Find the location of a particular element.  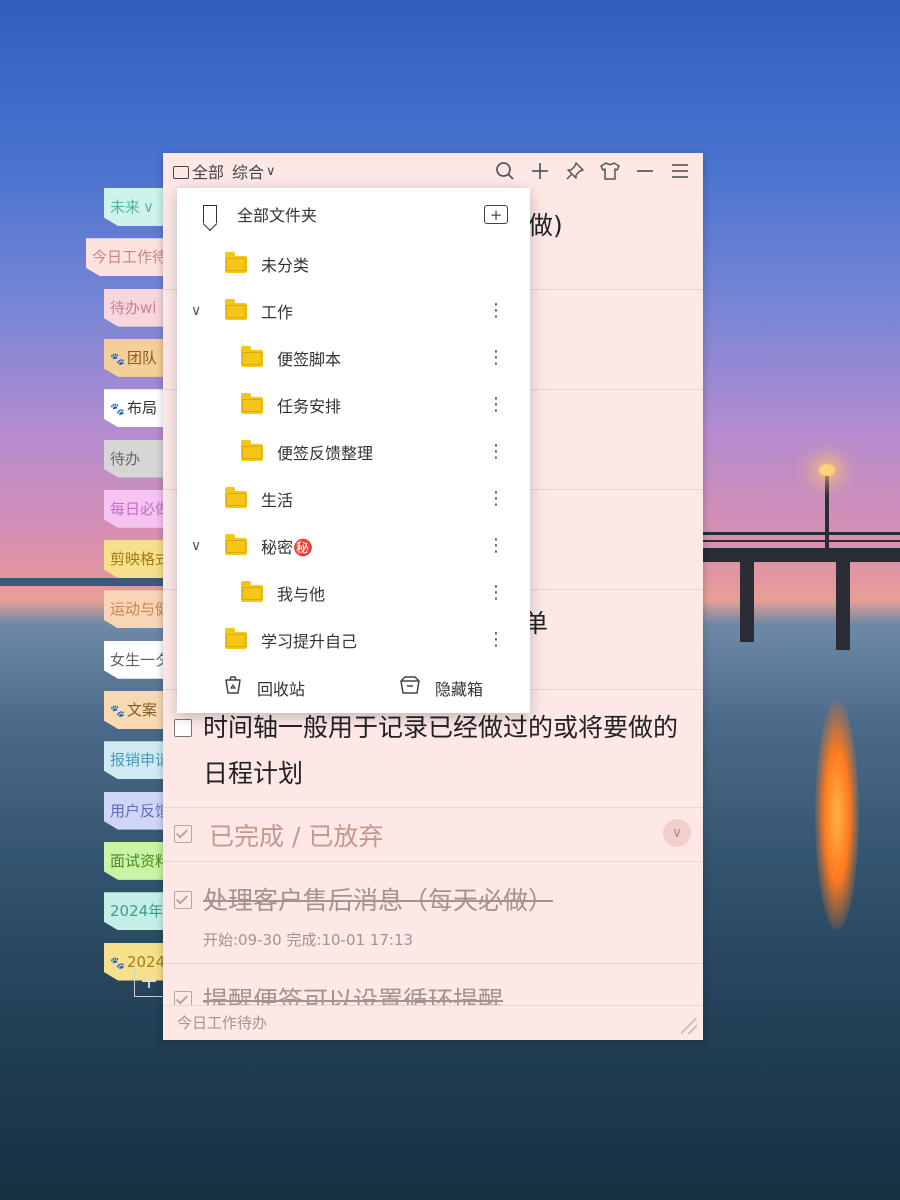

side-tab-label: 团队 is located at coordinates (141, 357).